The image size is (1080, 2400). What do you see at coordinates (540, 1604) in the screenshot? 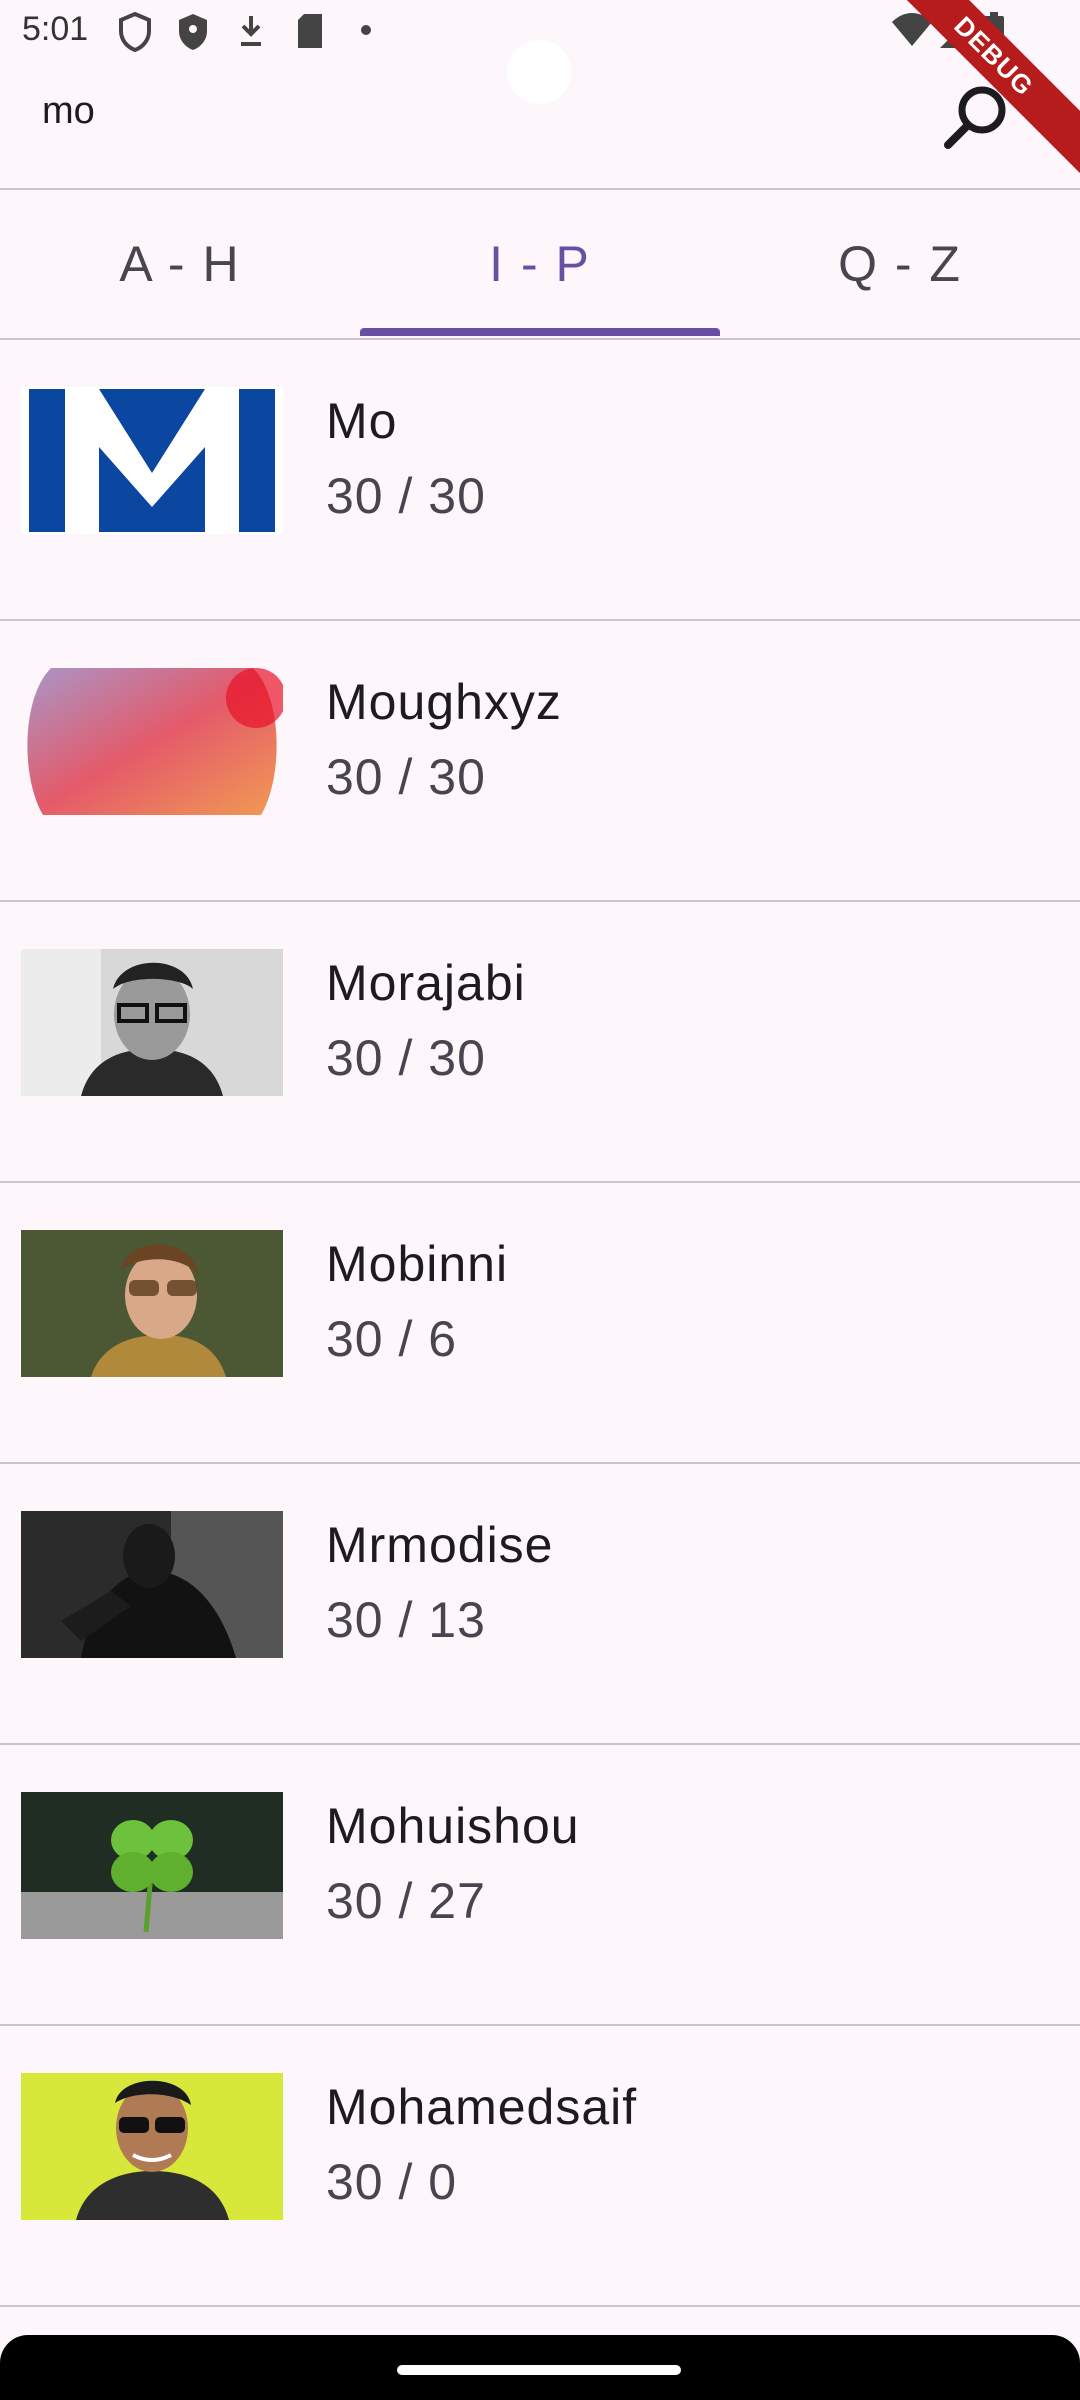
I see `list-item: Mrmodise 30 / 13` at bounding box center [540, 1604].